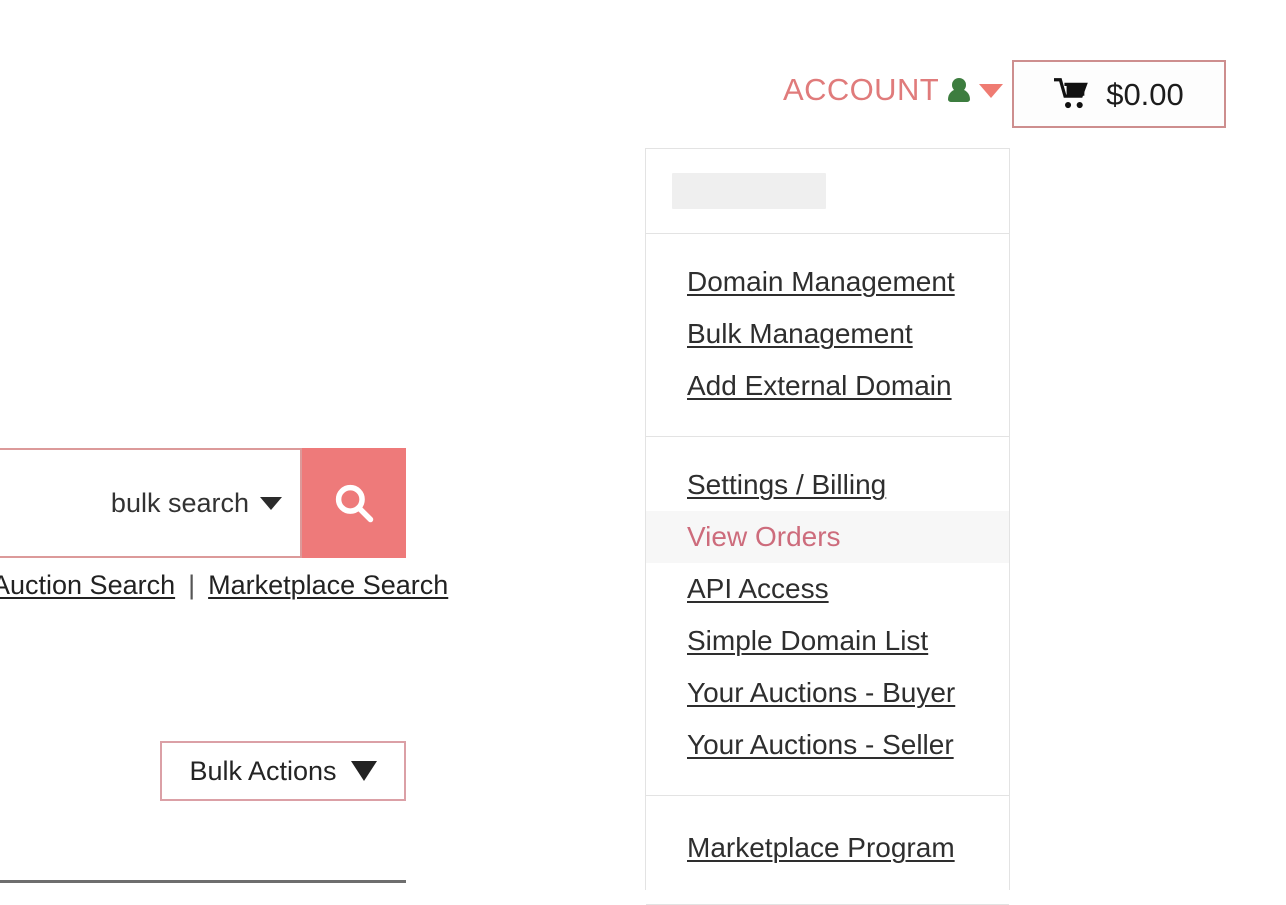 This screenshot has width=1286, height=905. Describe the element at coordinates (1145, 94) in the screenshot. I see `cart-total: $0.00` at that location.